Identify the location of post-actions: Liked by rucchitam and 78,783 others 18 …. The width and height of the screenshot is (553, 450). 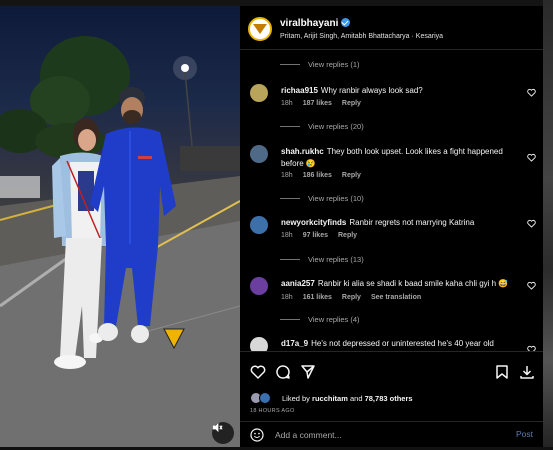
(391, 386).